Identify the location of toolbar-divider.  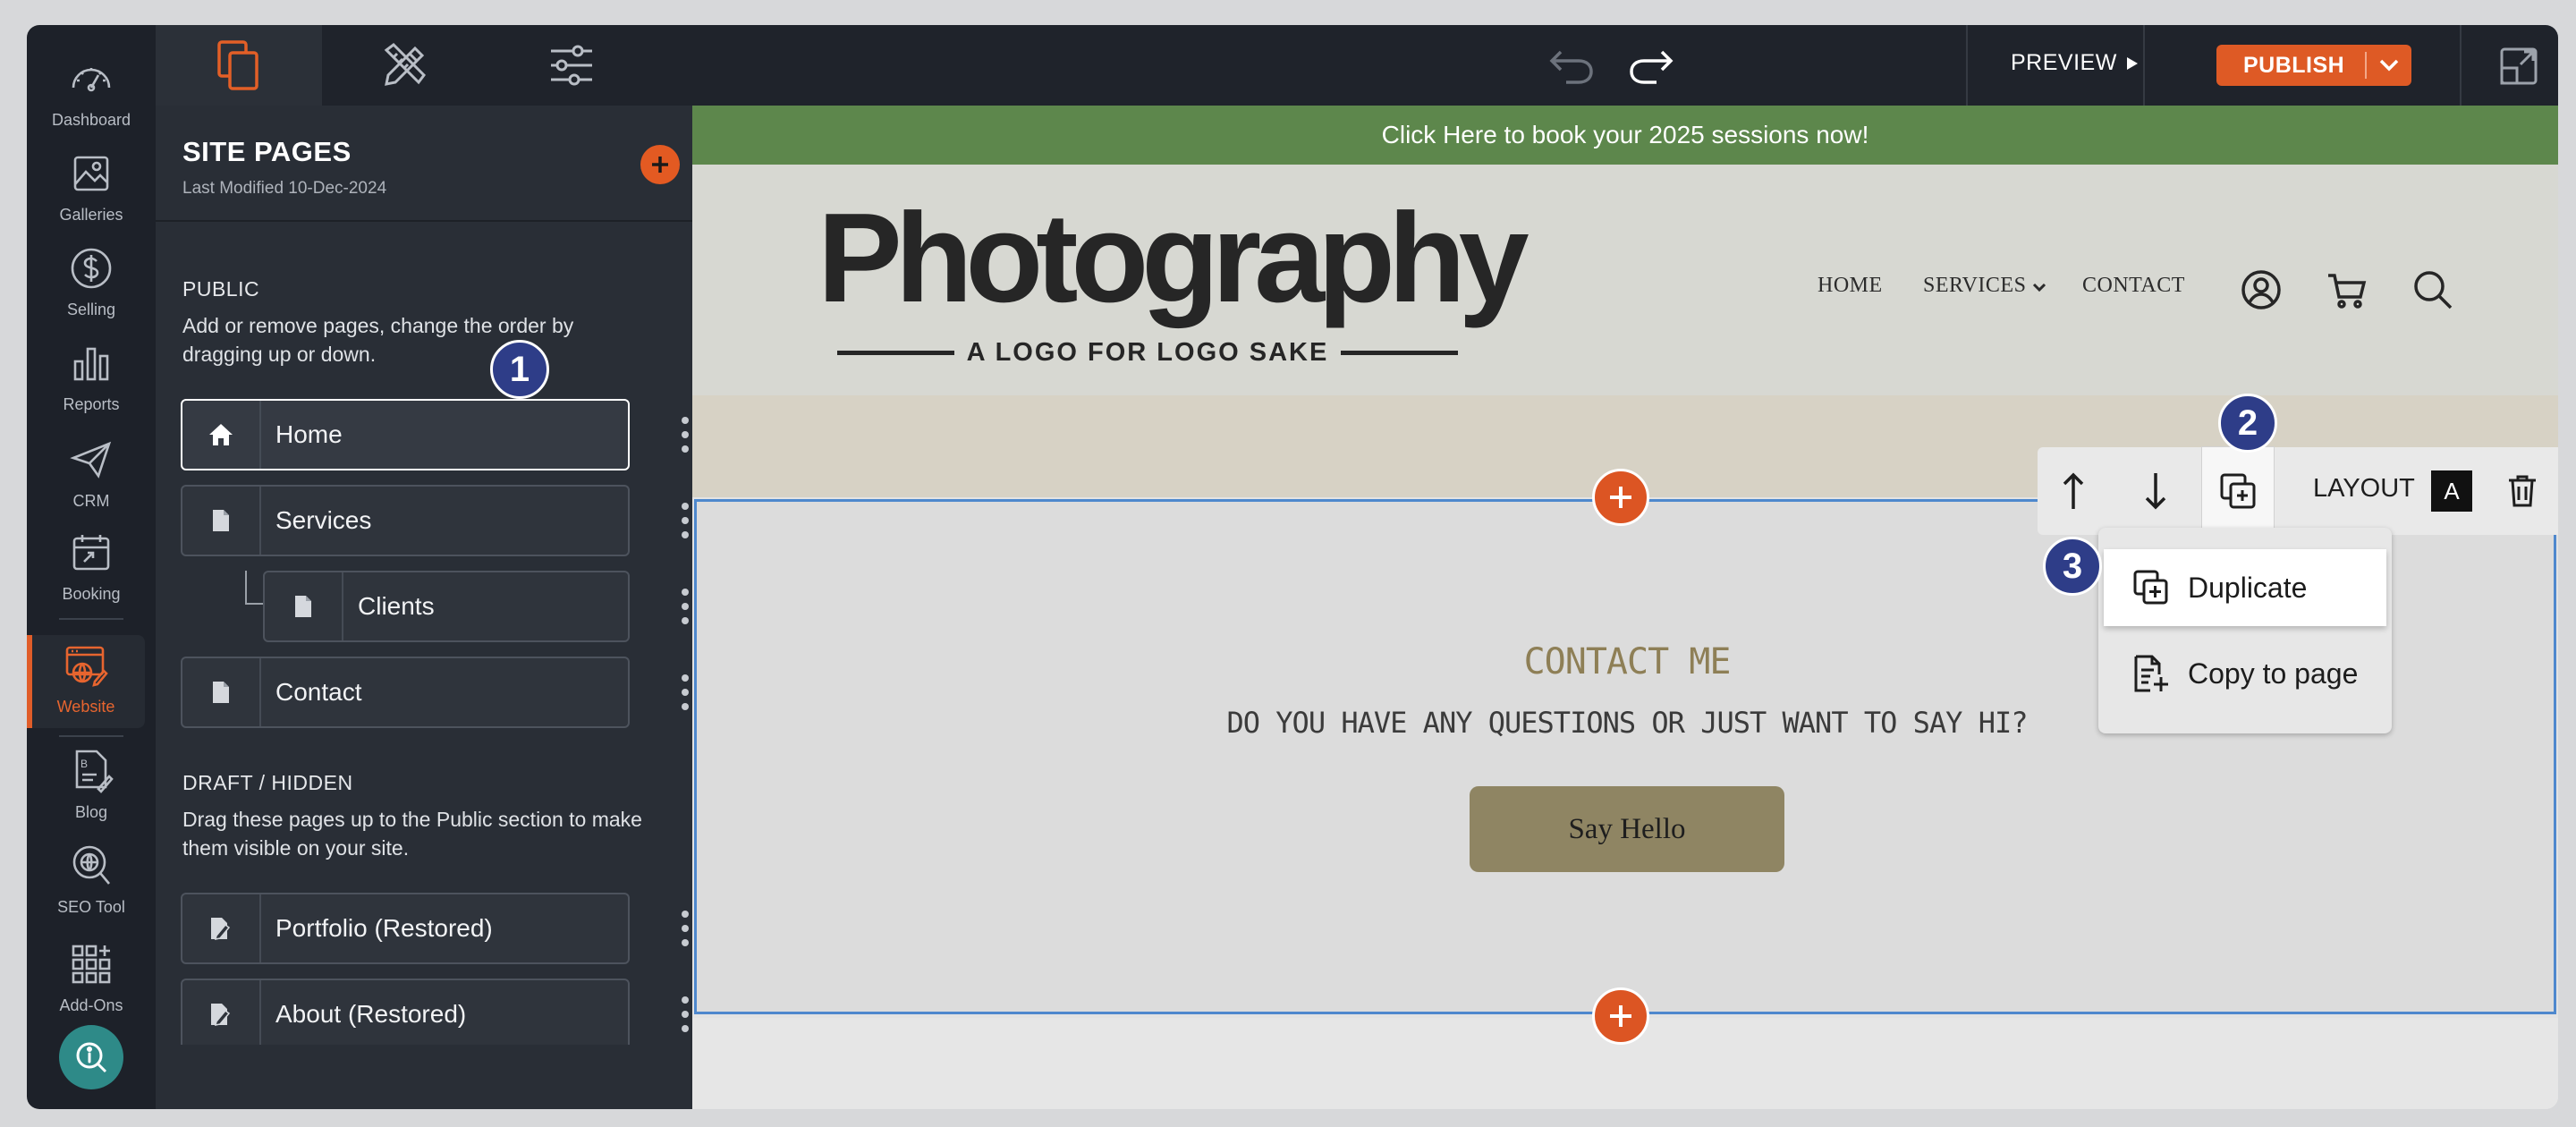
(1967, 65).